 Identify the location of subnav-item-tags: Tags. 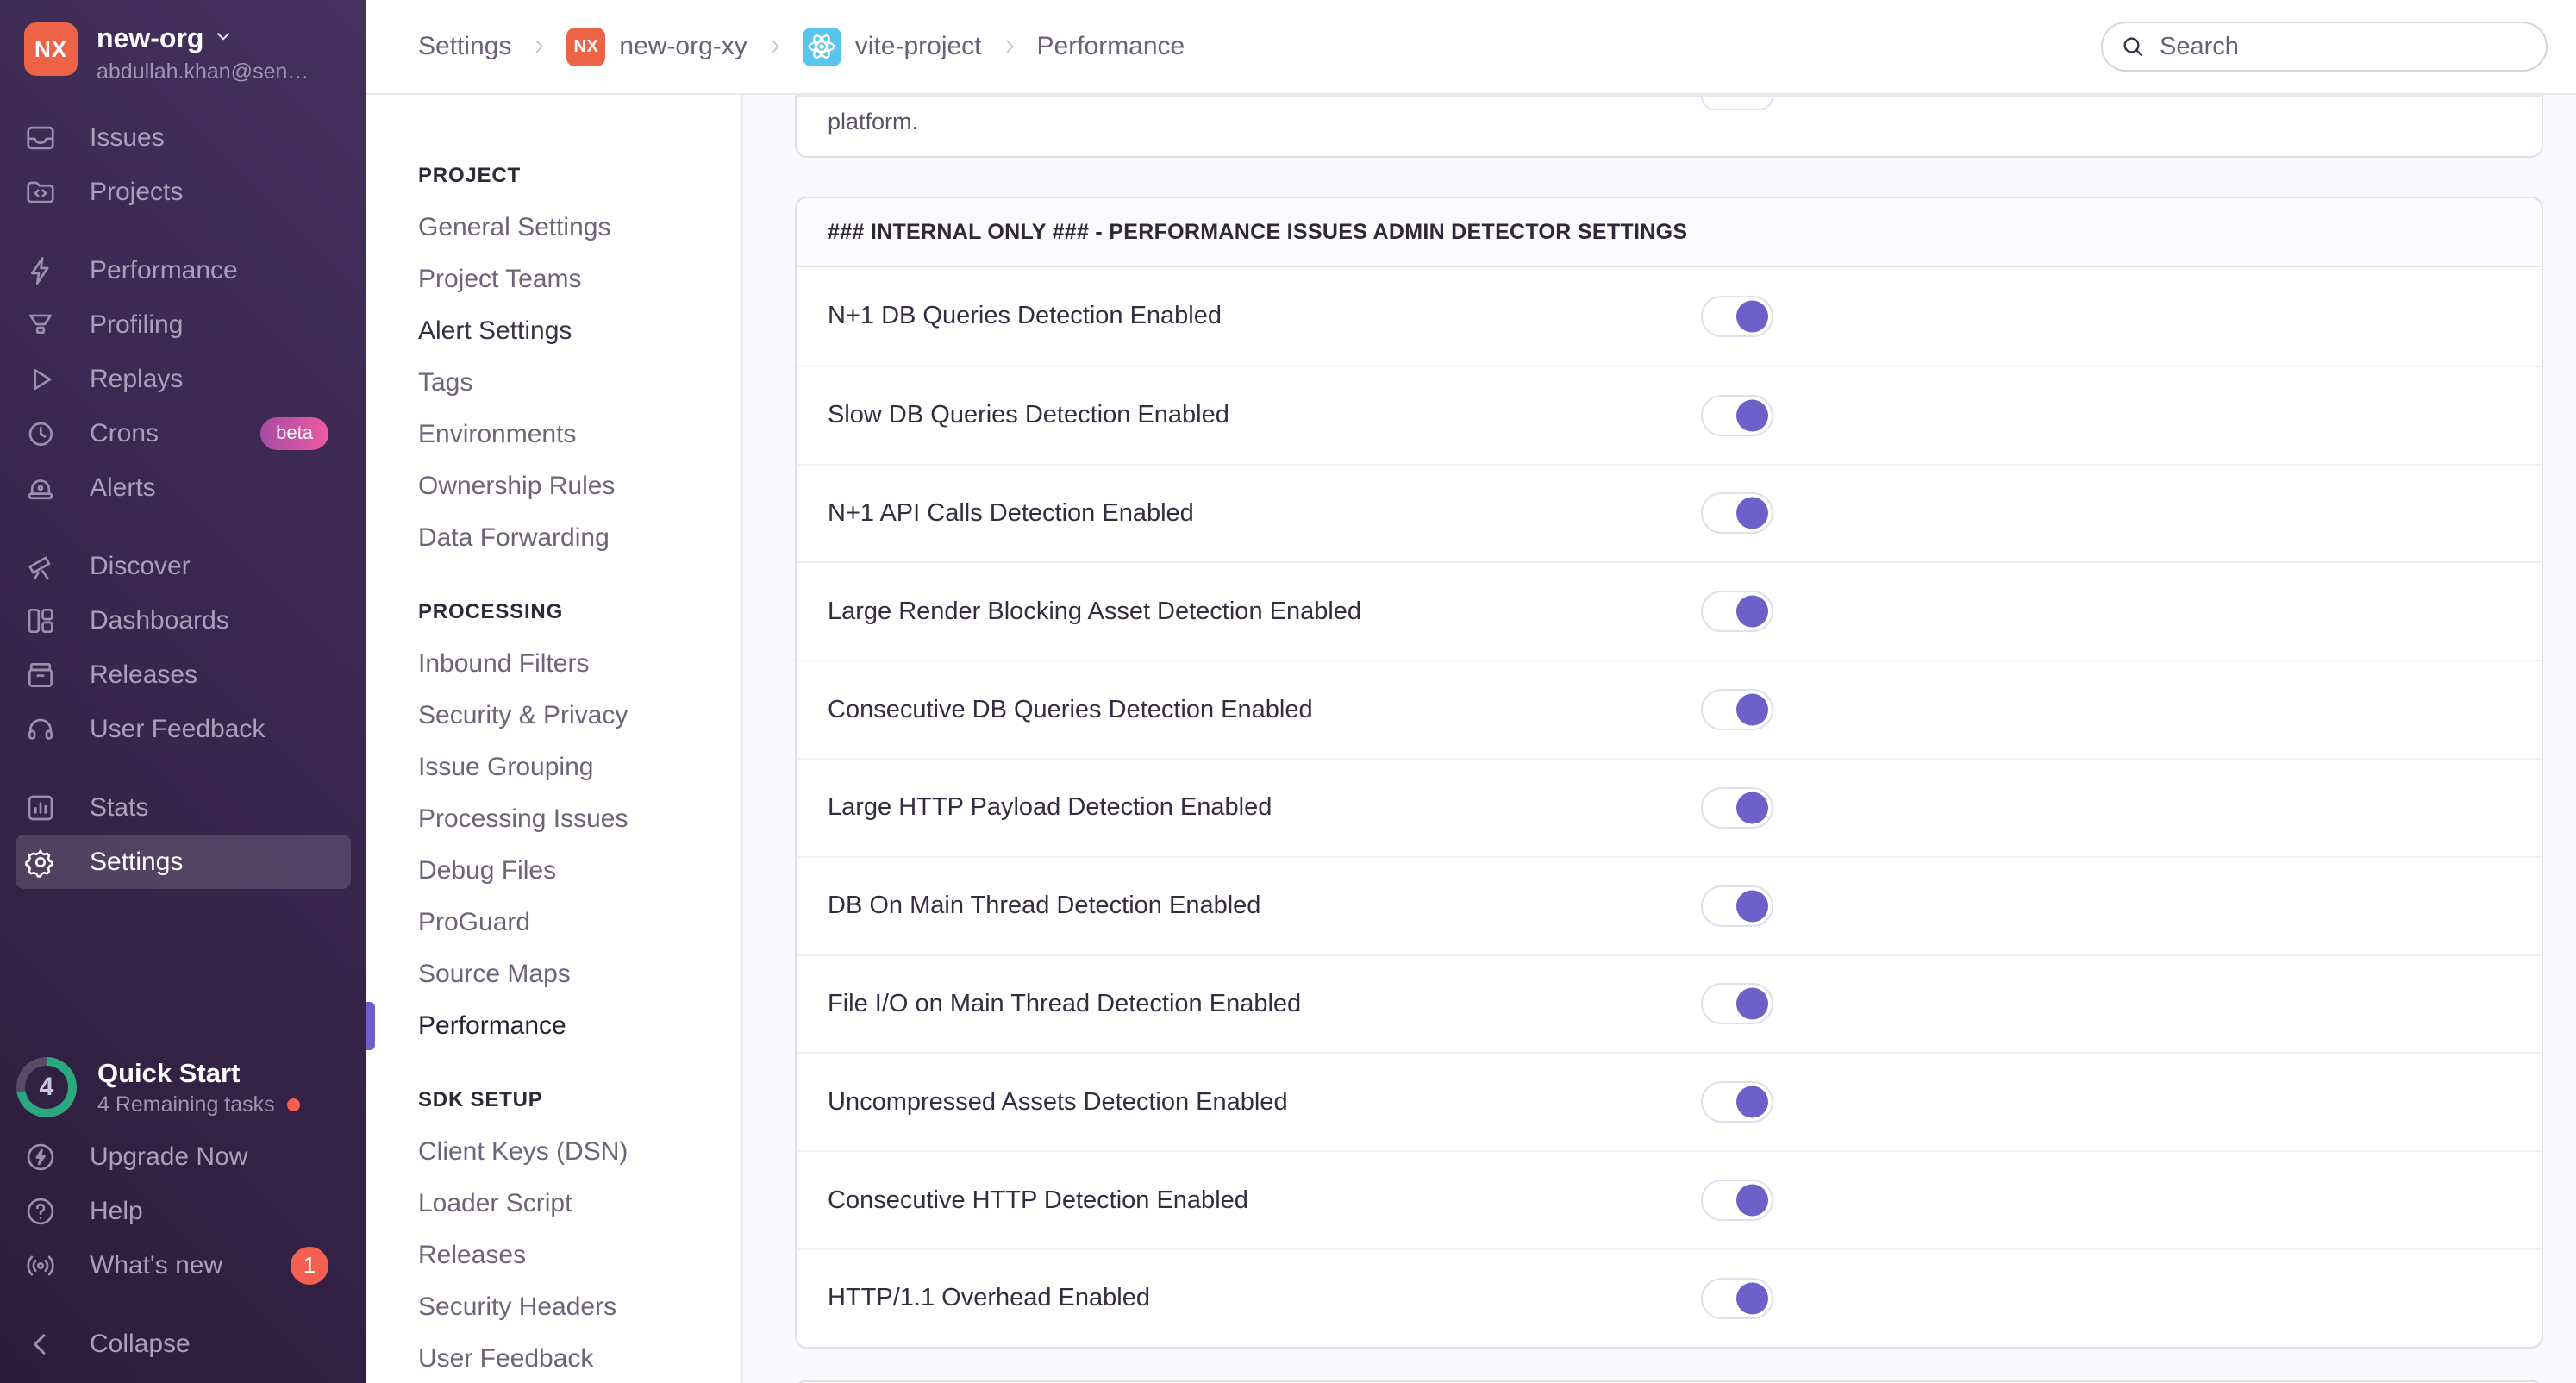
(579, 383).